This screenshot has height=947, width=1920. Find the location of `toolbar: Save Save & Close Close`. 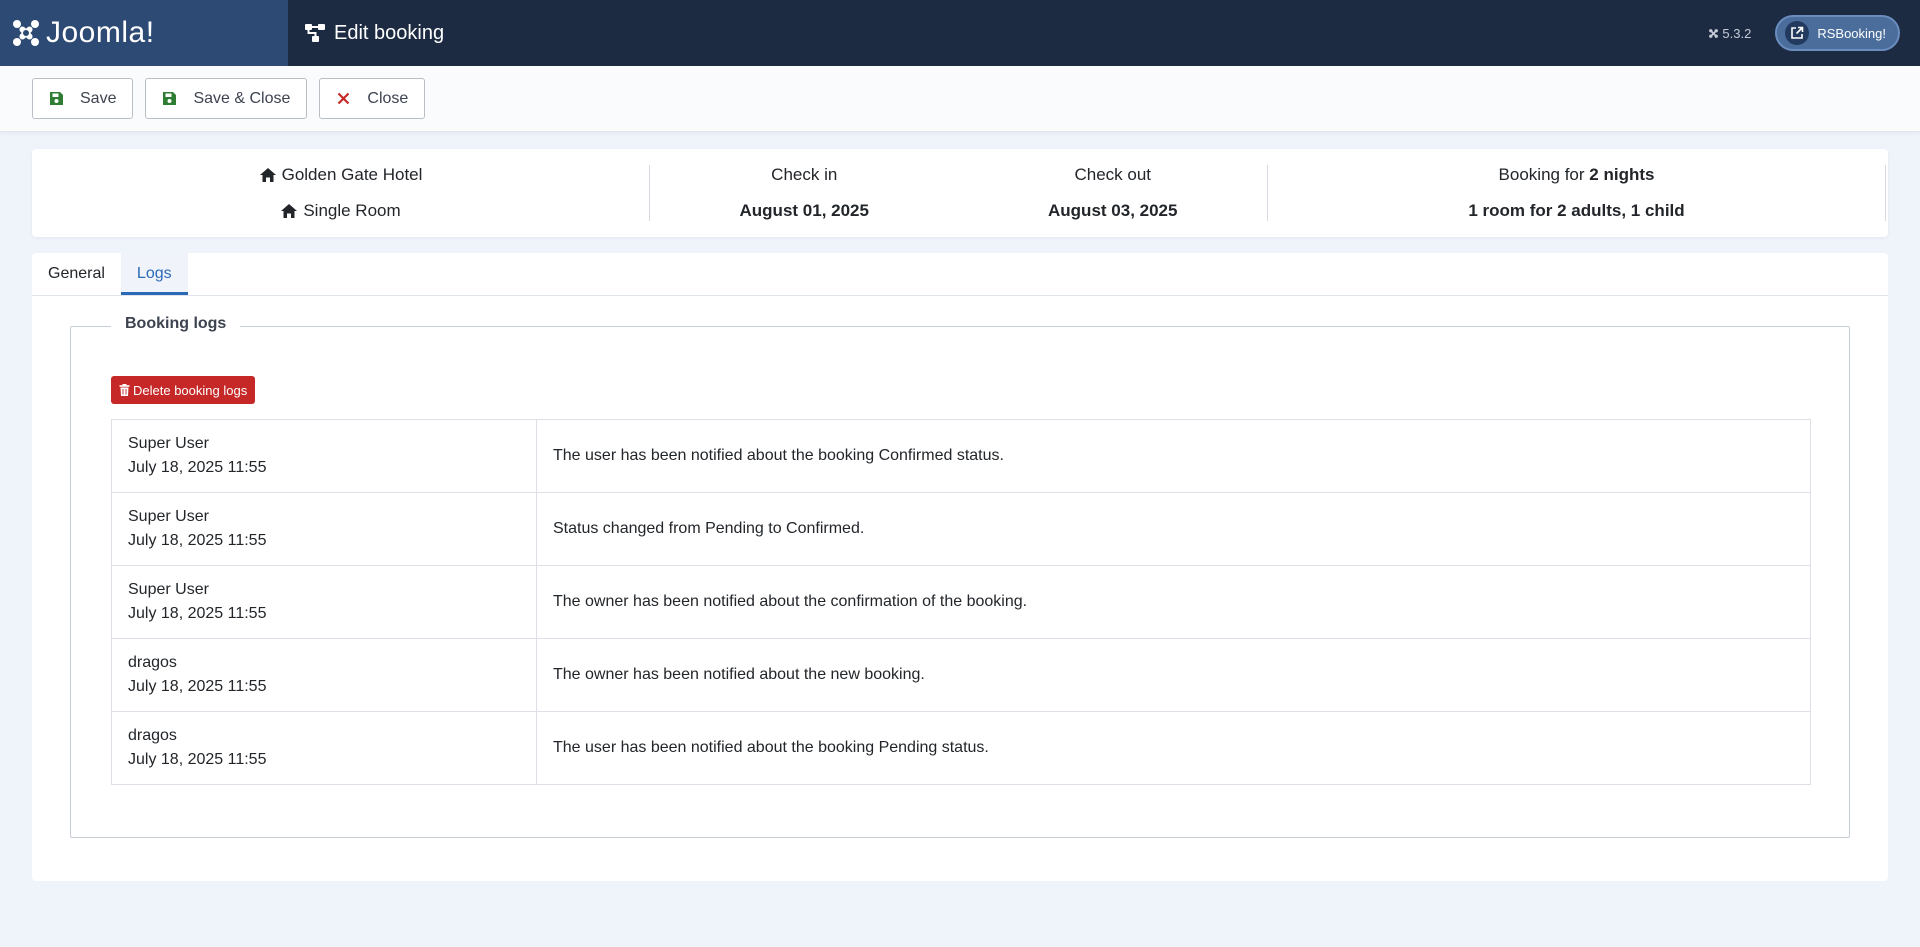

toolbar: Save Save & Close Close is located at coordinates (960, 99).